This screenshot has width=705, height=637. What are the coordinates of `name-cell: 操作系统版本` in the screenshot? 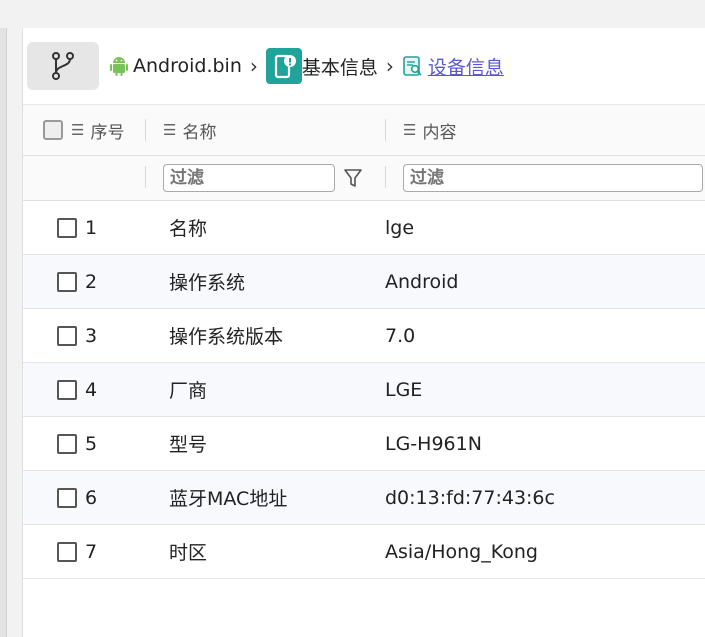 It's located at (265, 335).